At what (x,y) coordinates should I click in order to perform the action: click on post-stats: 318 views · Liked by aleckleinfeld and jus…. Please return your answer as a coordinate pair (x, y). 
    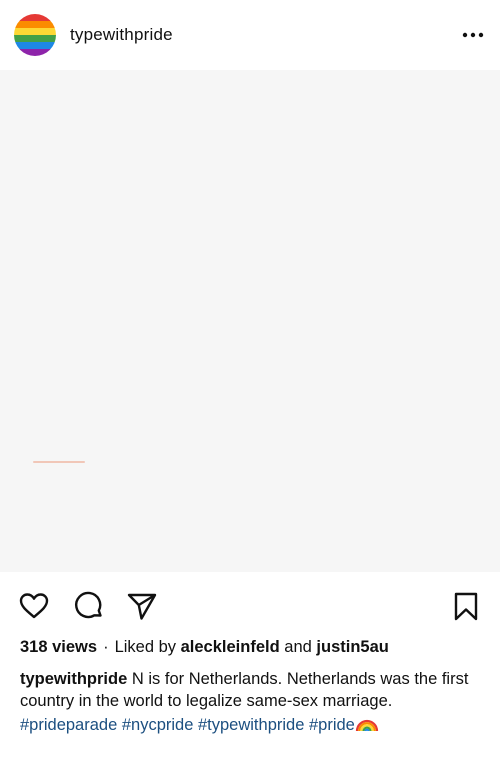
    Looking at the image, I should click on (204, 647).